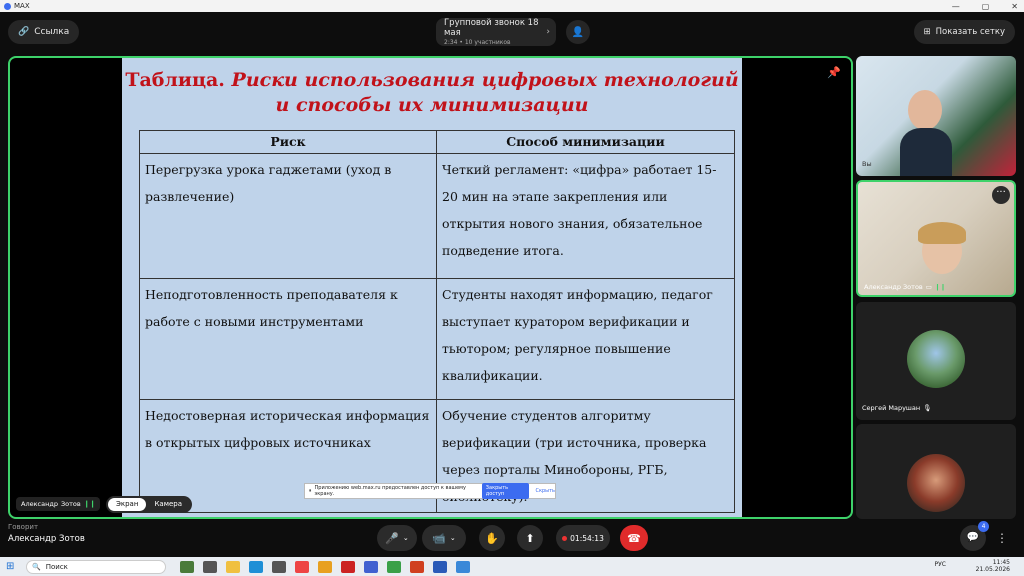  I want to click on screen-share-icon: ⬆, so click(530, 538).